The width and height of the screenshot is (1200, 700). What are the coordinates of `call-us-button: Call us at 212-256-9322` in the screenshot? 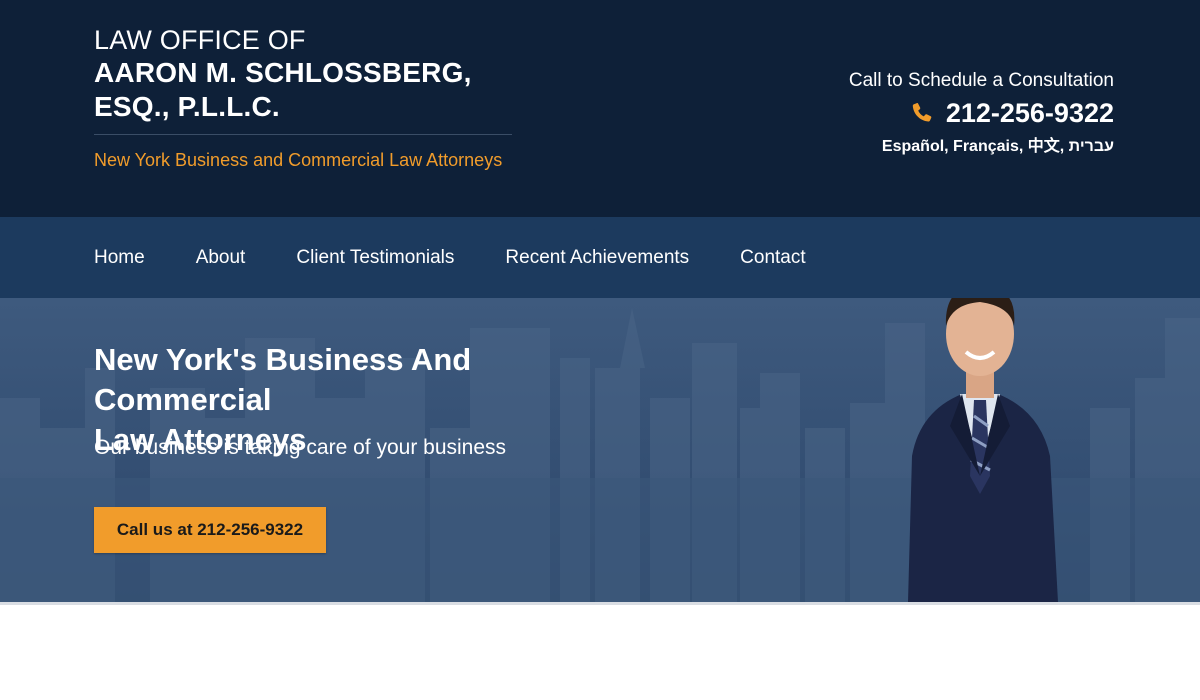 It's located at (210, 530).